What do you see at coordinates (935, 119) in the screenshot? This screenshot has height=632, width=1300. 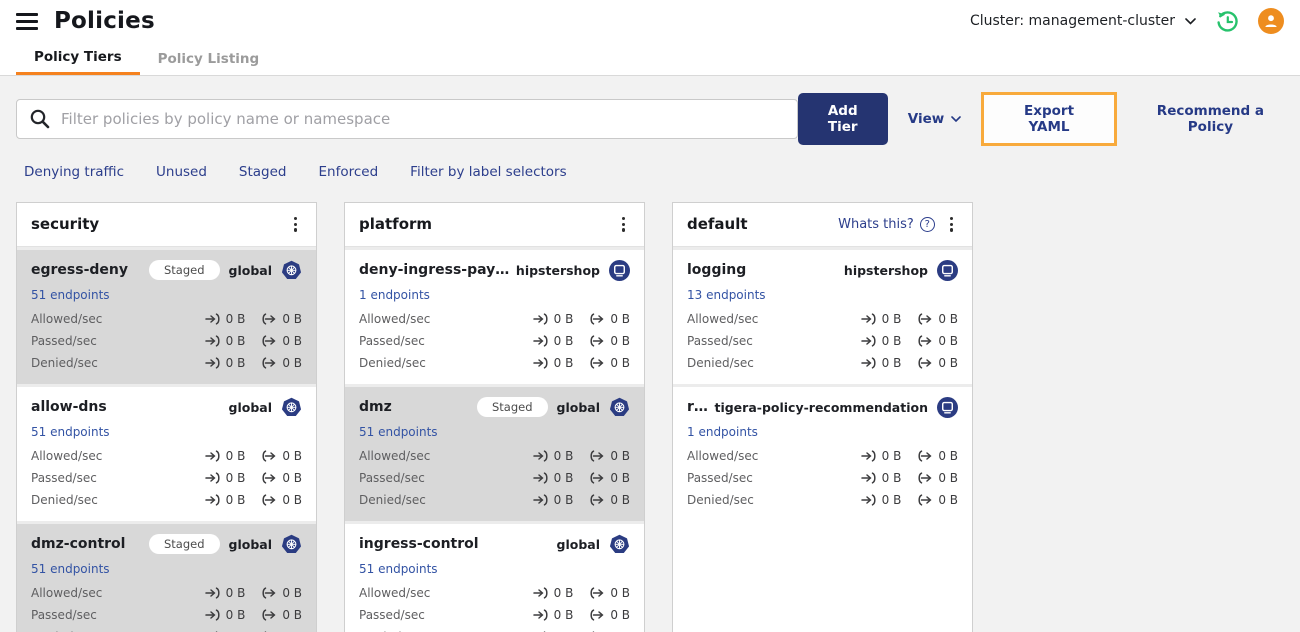 I see `view-button: View` at bounding box center [935, 119].